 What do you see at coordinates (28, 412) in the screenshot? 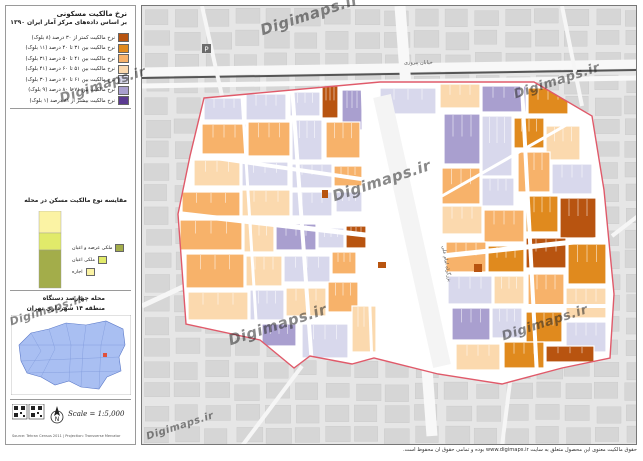
I see `qr-code-icons` at bounding box center [28, 412].